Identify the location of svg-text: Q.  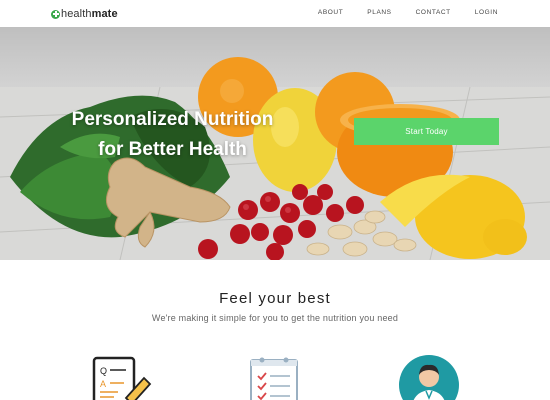
(103, 371).